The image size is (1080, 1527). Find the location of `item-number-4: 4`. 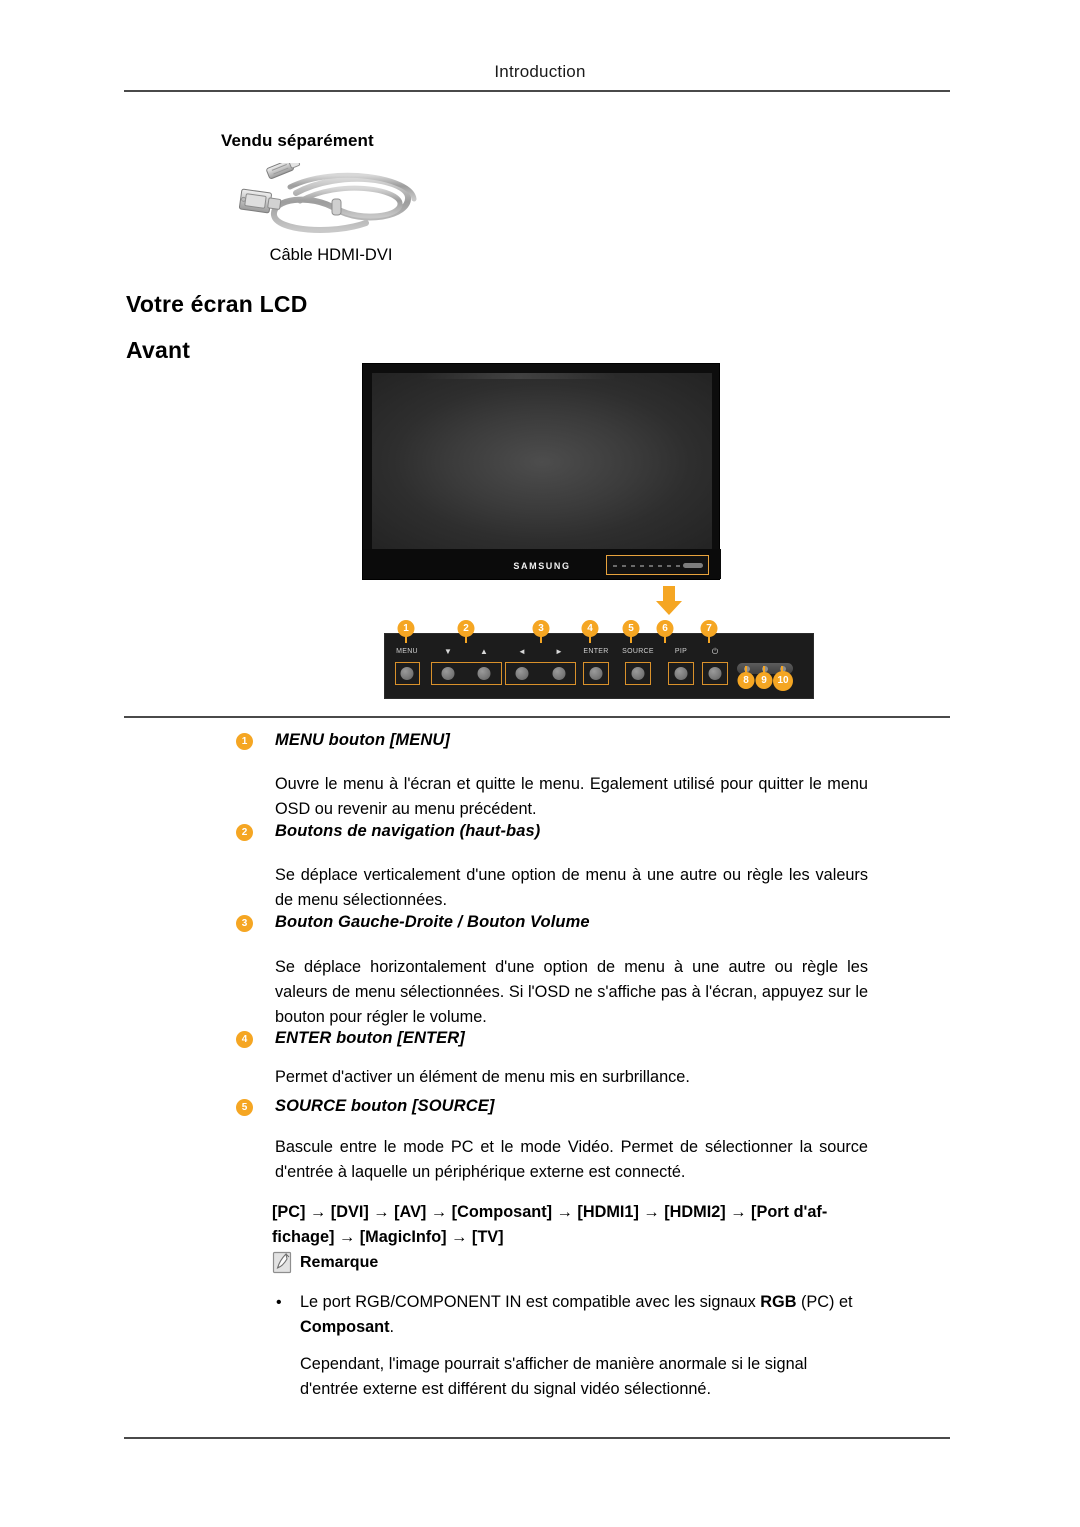

item-number-4: 4 is located at coordinates (244, 1039).